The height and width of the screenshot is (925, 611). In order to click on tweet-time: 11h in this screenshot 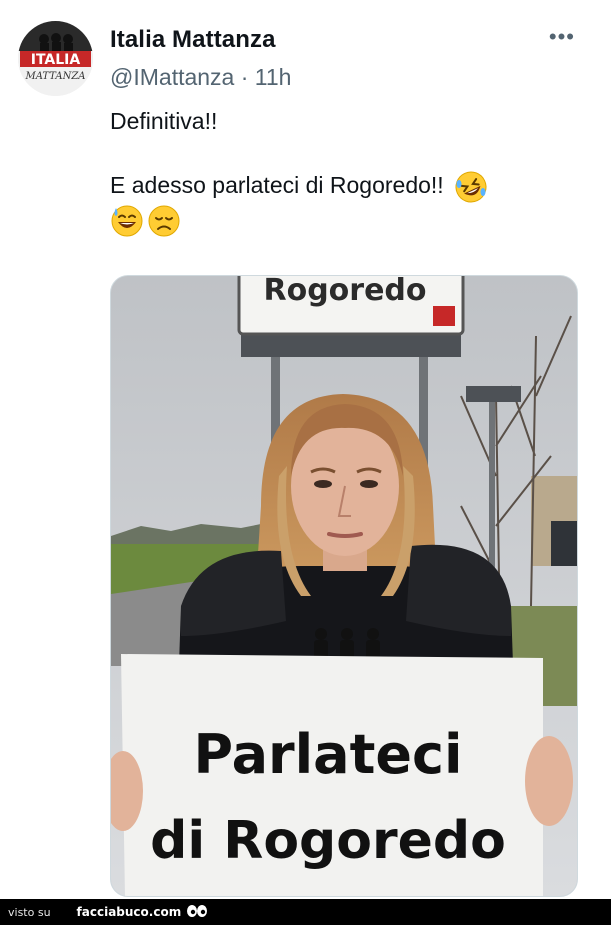, I will do `click(273, 77)`.